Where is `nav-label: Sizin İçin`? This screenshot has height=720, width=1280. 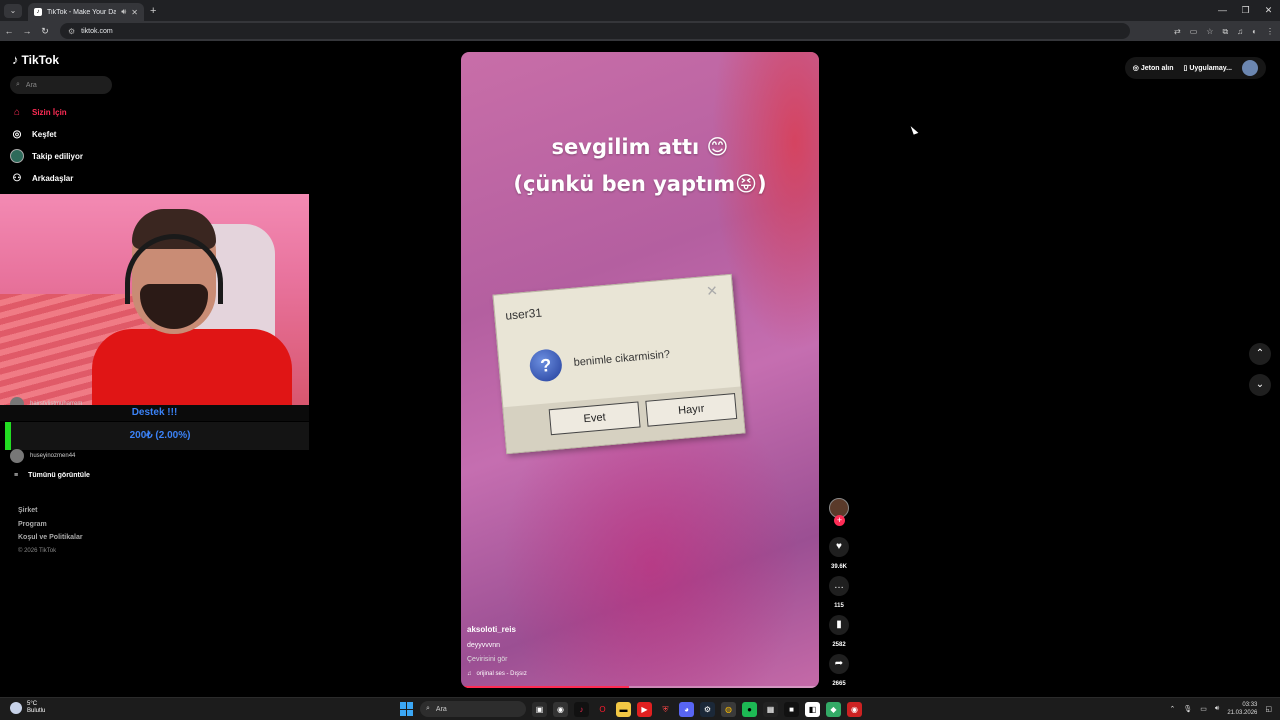 nav-label: Sizin İçin is located at coordinates (49, 112).